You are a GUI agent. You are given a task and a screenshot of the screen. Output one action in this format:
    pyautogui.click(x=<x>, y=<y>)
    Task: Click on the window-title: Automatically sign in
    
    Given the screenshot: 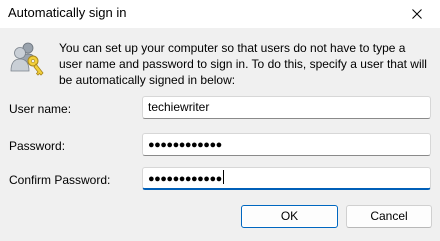 What is the action you would take?
    pyautogui.click(x=67, y=12)
    